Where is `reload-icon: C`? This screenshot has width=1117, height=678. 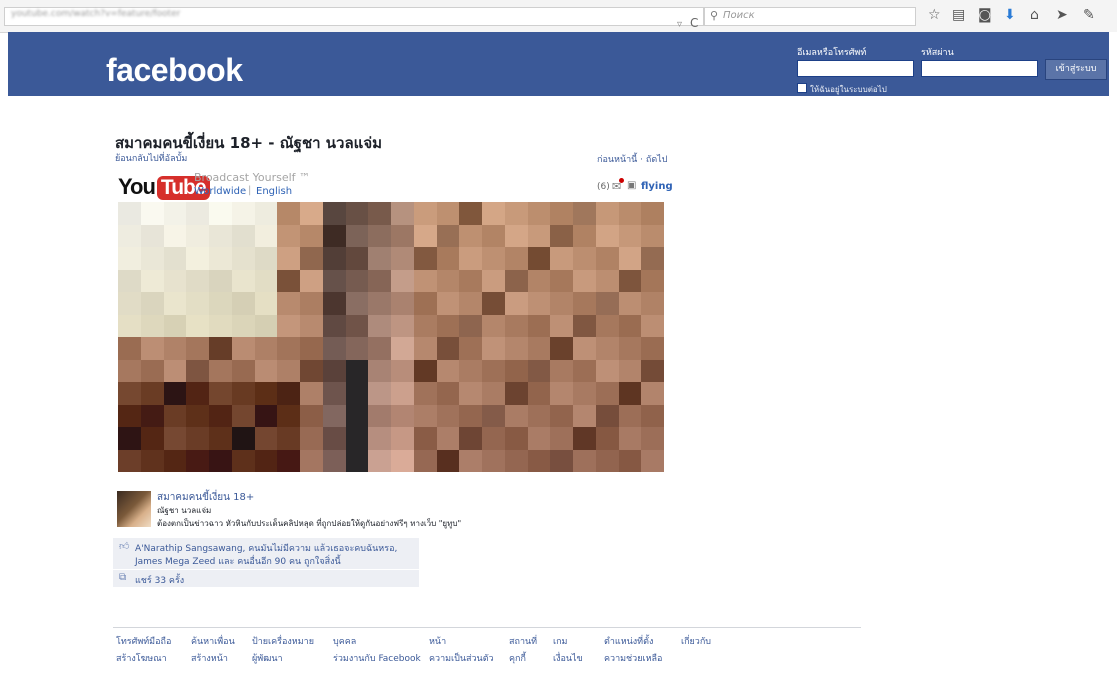 reload-icon: C is located at coordinates (694, 23).